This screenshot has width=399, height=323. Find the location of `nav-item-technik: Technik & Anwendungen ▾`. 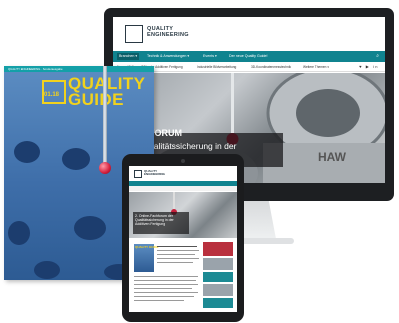

nav-item-technik: Technik & Anwendungen ▾ is located at coordinates (168, 56).